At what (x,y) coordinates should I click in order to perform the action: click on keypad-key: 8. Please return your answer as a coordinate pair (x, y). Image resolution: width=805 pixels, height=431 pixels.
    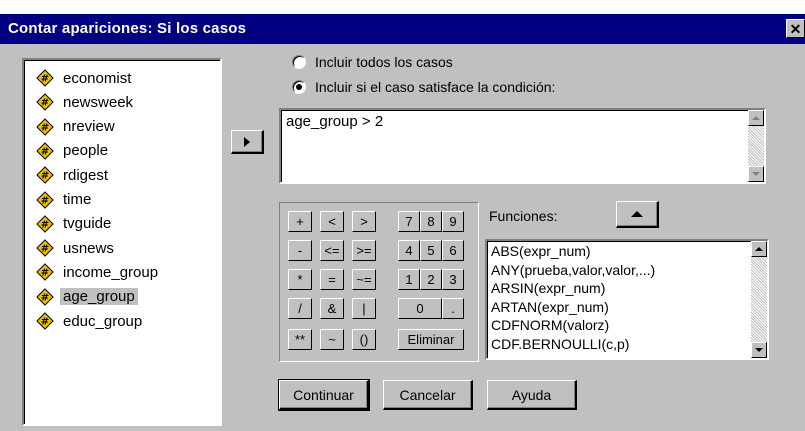
    Looking at the image, I should click on (431, 221).